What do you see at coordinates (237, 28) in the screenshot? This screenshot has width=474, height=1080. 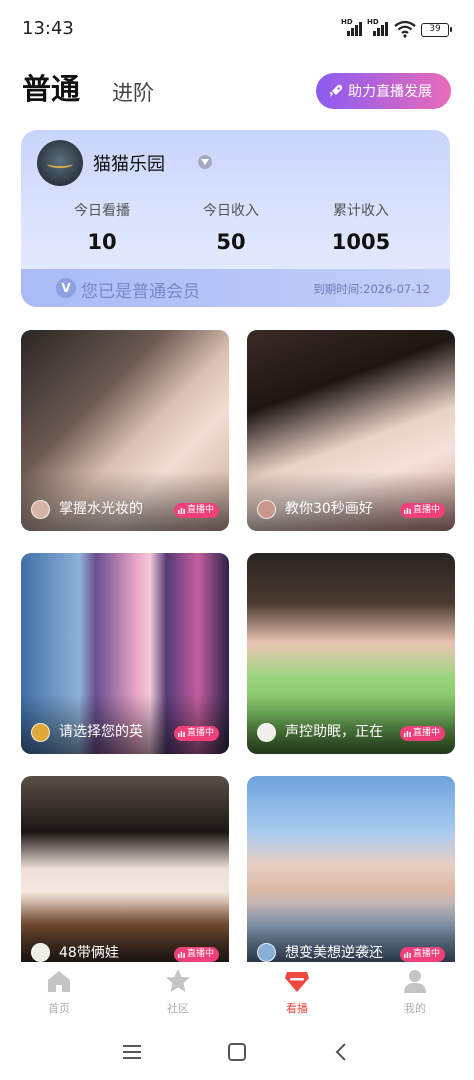 I see `status-bar: 13:43 HD HD 39` at bounding box center [237, 28].